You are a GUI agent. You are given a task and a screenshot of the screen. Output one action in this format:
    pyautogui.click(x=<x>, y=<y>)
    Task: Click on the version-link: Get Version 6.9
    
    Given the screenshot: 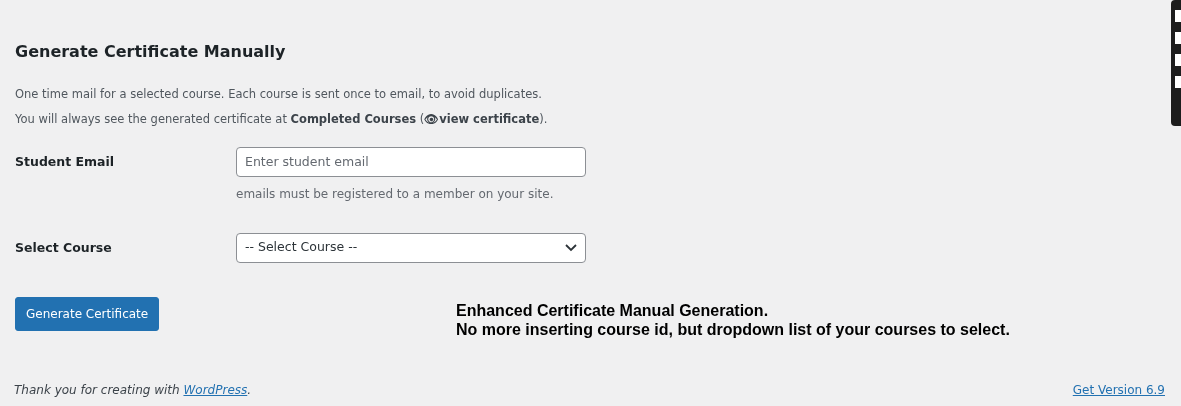 What is the action you would take?
    pyautogui.click(x=1118, y=390)
    